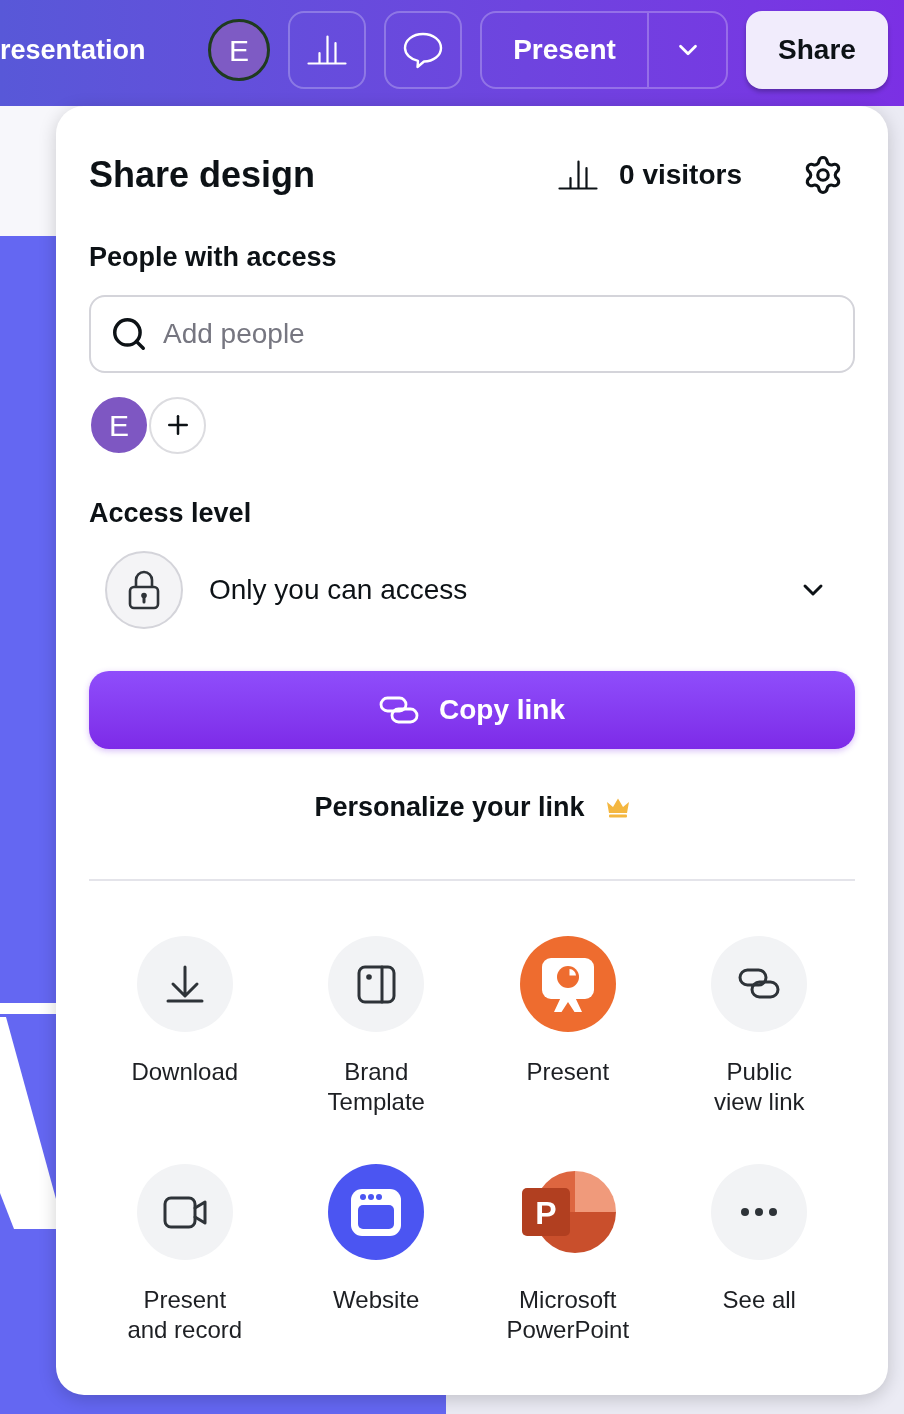  Describe the element at coordinates (617, 807) in the screenshot. I see `crown-icon` at that location.